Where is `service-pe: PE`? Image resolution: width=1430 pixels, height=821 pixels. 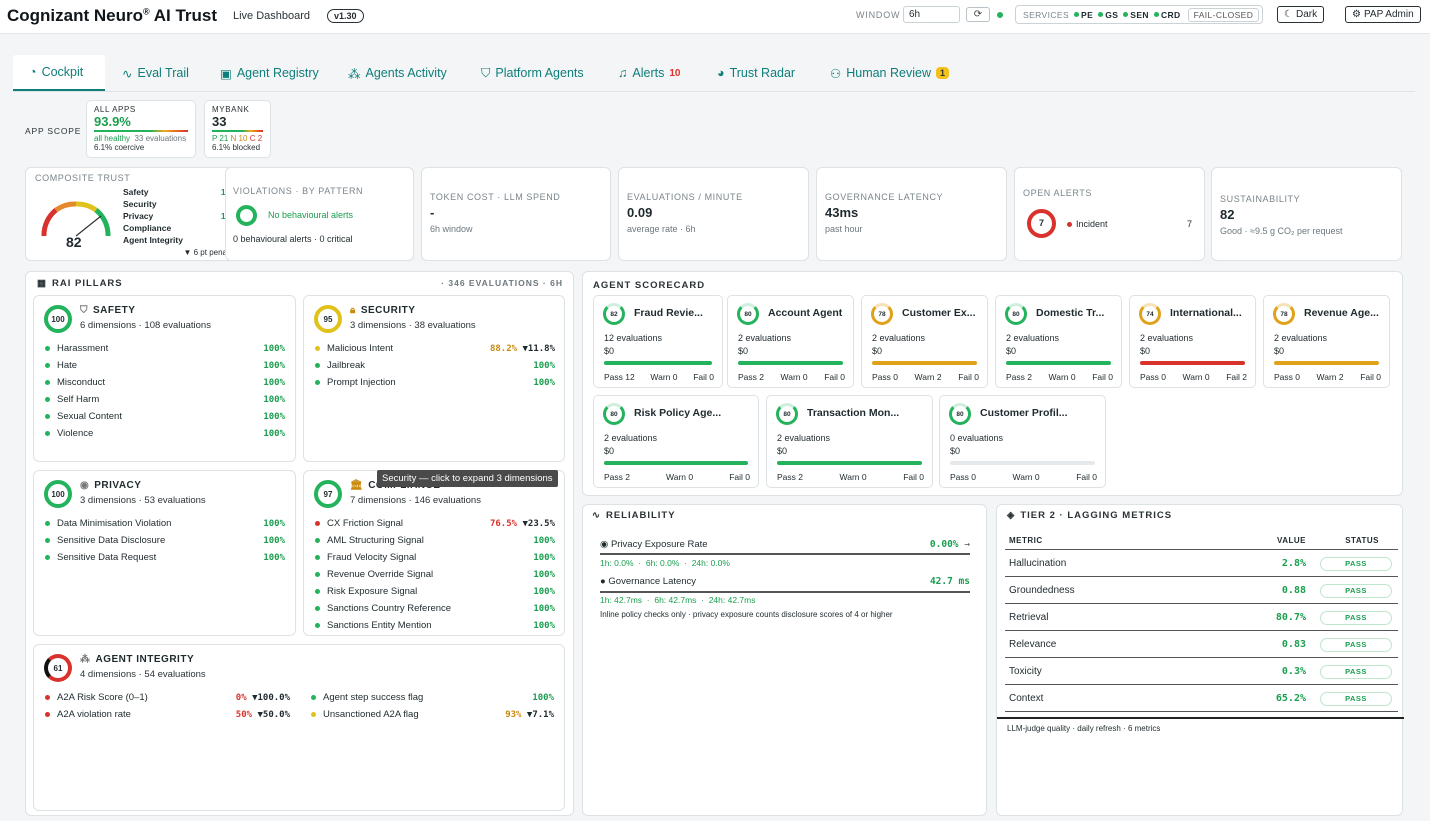 service-pe: PE is located at coordinates (1083, 15).